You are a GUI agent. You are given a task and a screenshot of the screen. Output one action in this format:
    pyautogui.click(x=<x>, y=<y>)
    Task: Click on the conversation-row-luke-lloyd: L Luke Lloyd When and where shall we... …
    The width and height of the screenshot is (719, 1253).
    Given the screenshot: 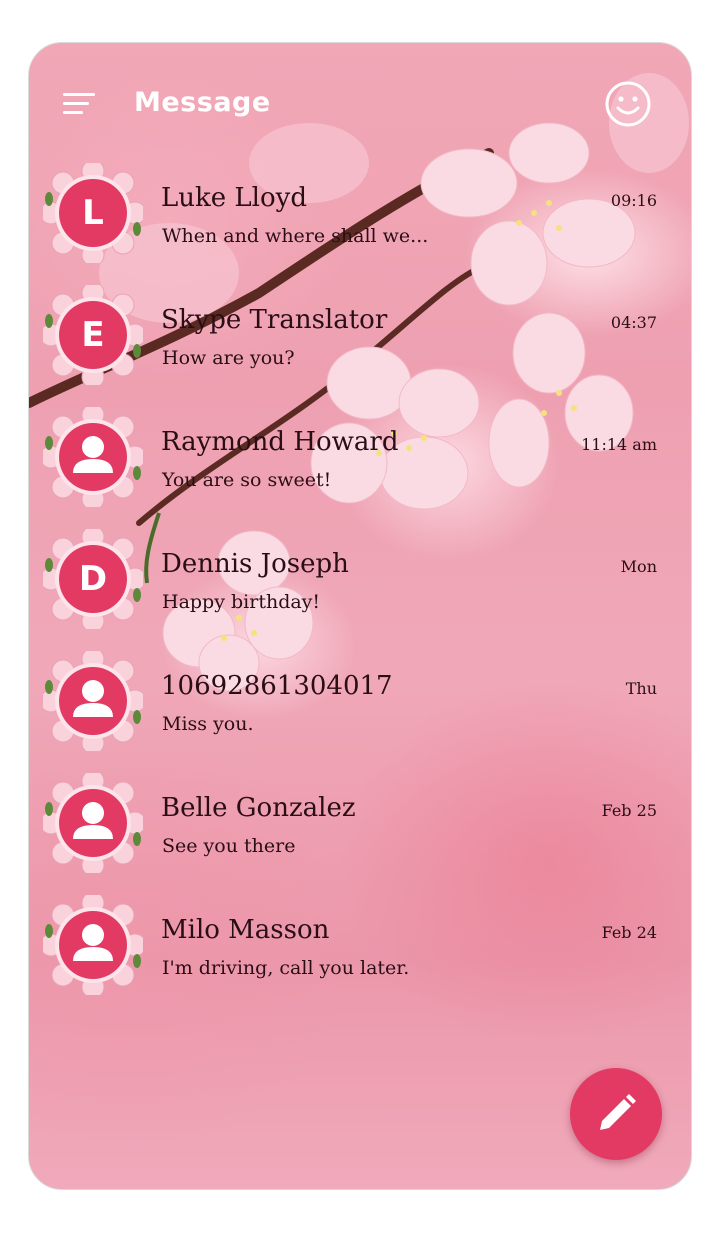 What is the action you would take?
    pyautogui.click(x=360, y=223)
    